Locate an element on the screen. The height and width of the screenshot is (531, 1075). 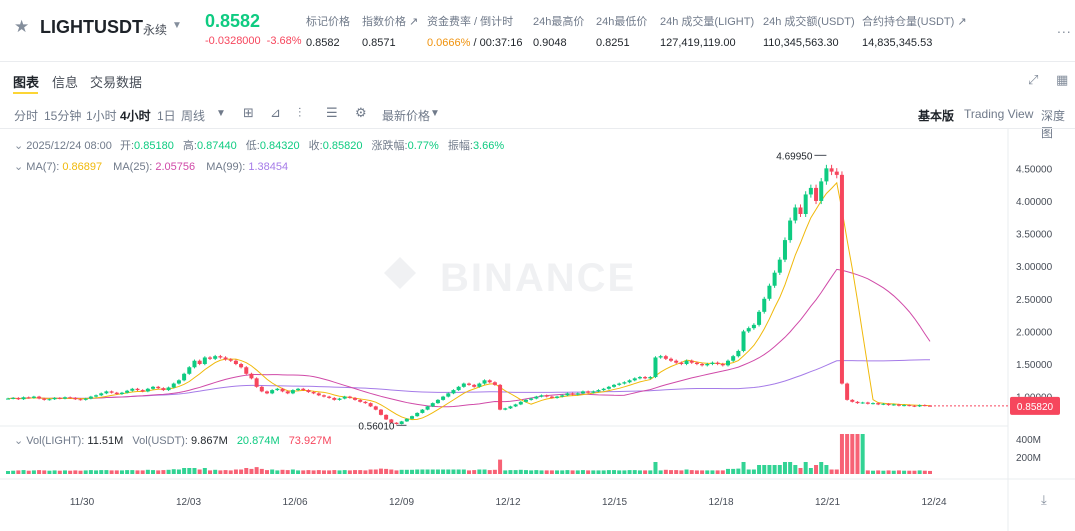
interval-week: 周线 is located at coordinates (193, 115).